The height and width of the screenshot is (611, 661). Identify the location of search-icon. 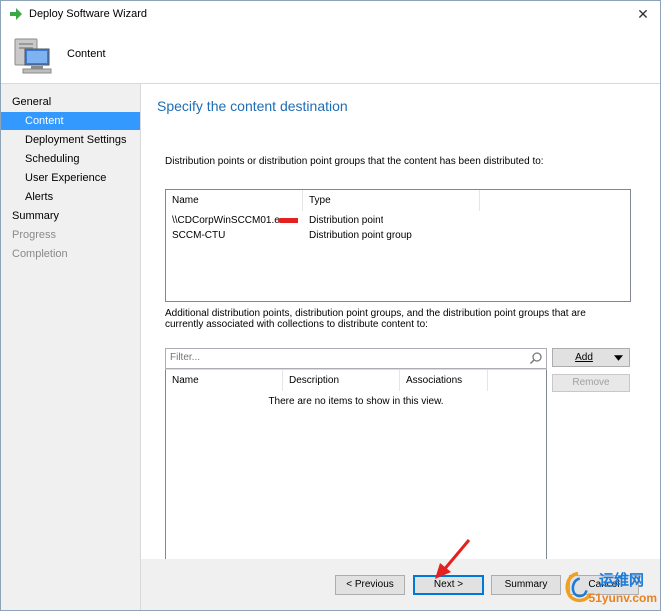
(536, 358).